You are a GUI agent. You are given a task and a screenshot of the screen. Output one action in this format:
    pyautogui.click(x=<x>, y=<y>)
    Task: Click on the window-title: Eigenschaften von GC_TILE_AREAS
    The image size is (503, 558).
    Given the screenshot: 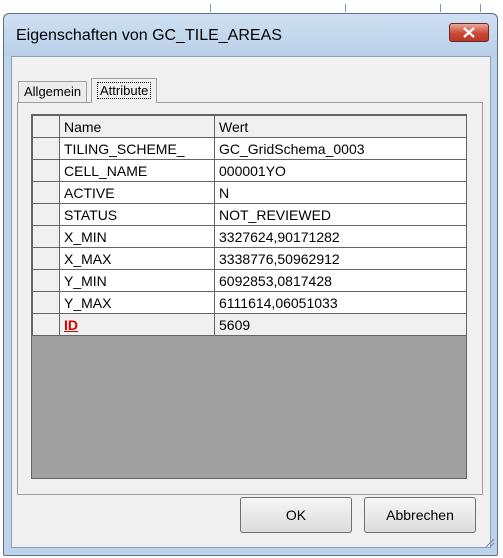 What is the action you would take?
    pyautogui.click(x=149, y=35)
    